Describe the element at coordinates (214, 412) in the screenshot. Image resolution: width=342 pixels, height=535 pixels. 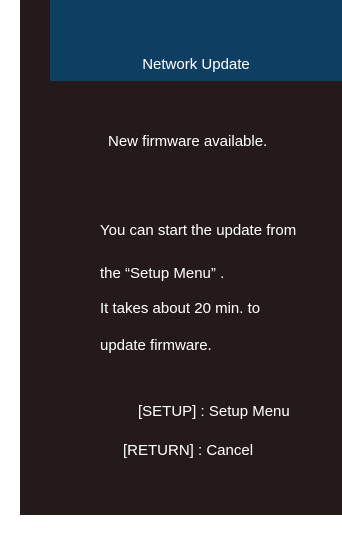
I see `setup-key-hint: [SETUP] : Setup Menu` at that location.